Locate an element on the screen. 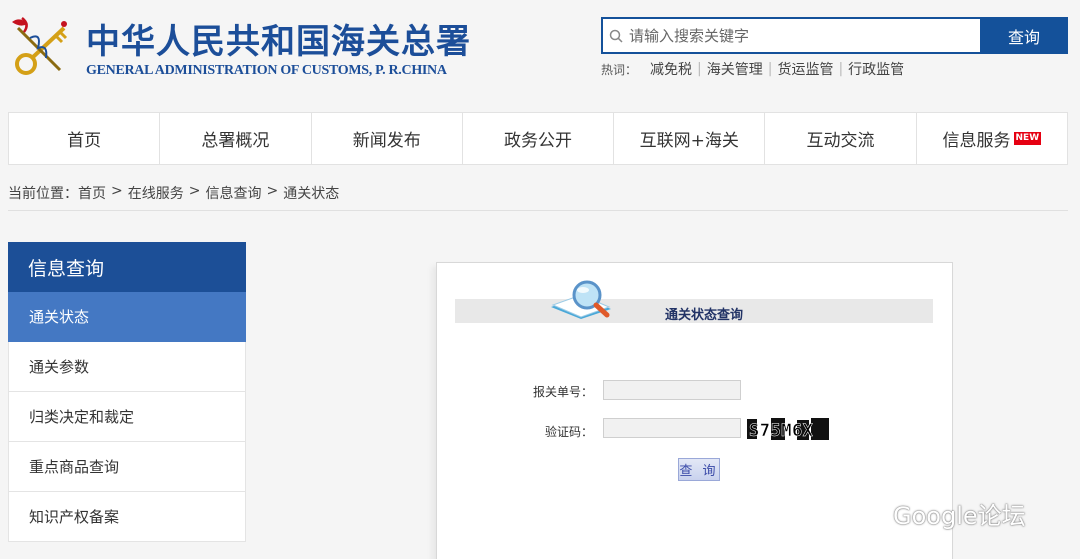 Image resolution: width=1080 pixels, height=559 pixels. customs-emblem-icon is located at coordinates (43, 47).